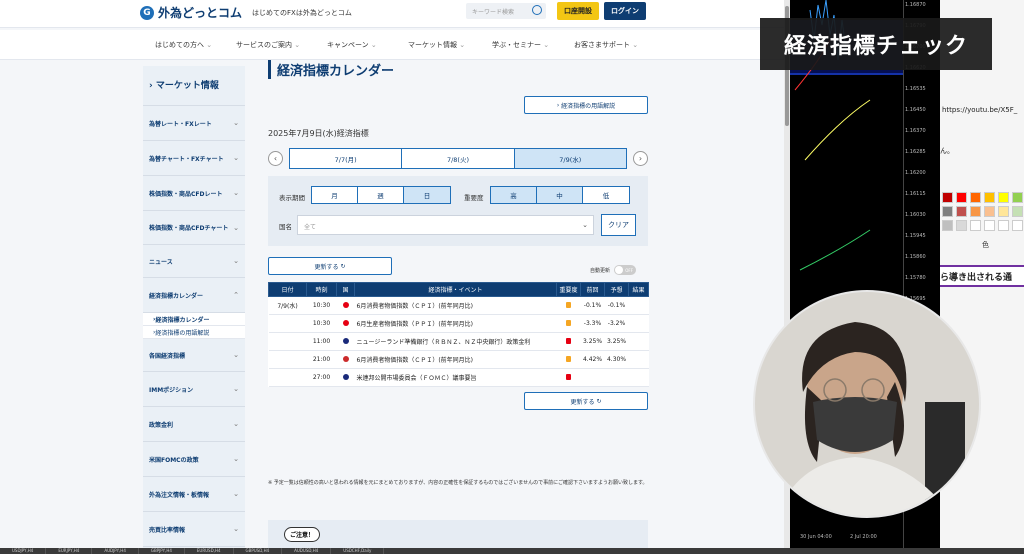  Describe the element at coordinates (915, 278) in the screenshot. I see `price-tick: 1.15780` at that location.